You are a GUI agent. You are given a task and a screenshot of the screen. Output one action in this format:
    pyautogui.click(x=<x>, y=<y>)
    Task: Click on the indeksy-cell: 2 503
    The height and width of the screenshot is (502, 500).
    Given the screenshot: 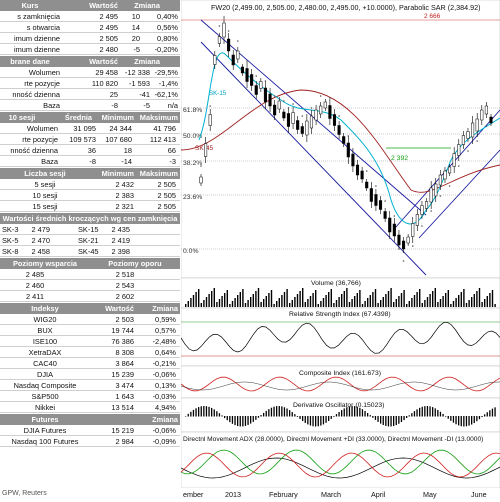 What is the action you would take?
    pyautogui.click(x=125, y=319)
    